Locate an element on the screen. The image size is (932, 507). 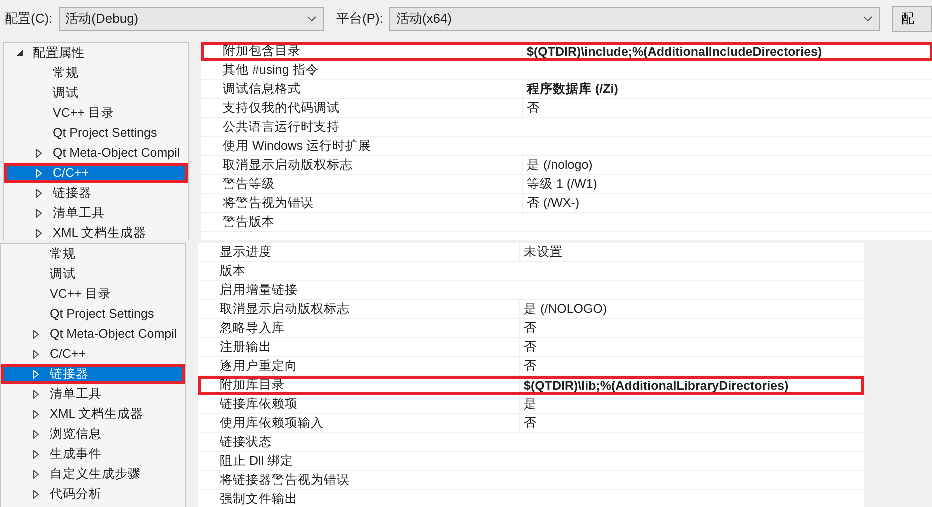
highlighted-row: 附加包含目录 $(QTDIR)\include;%(AdditionalIncludeDirectories) is located at coordinates (566, 51).